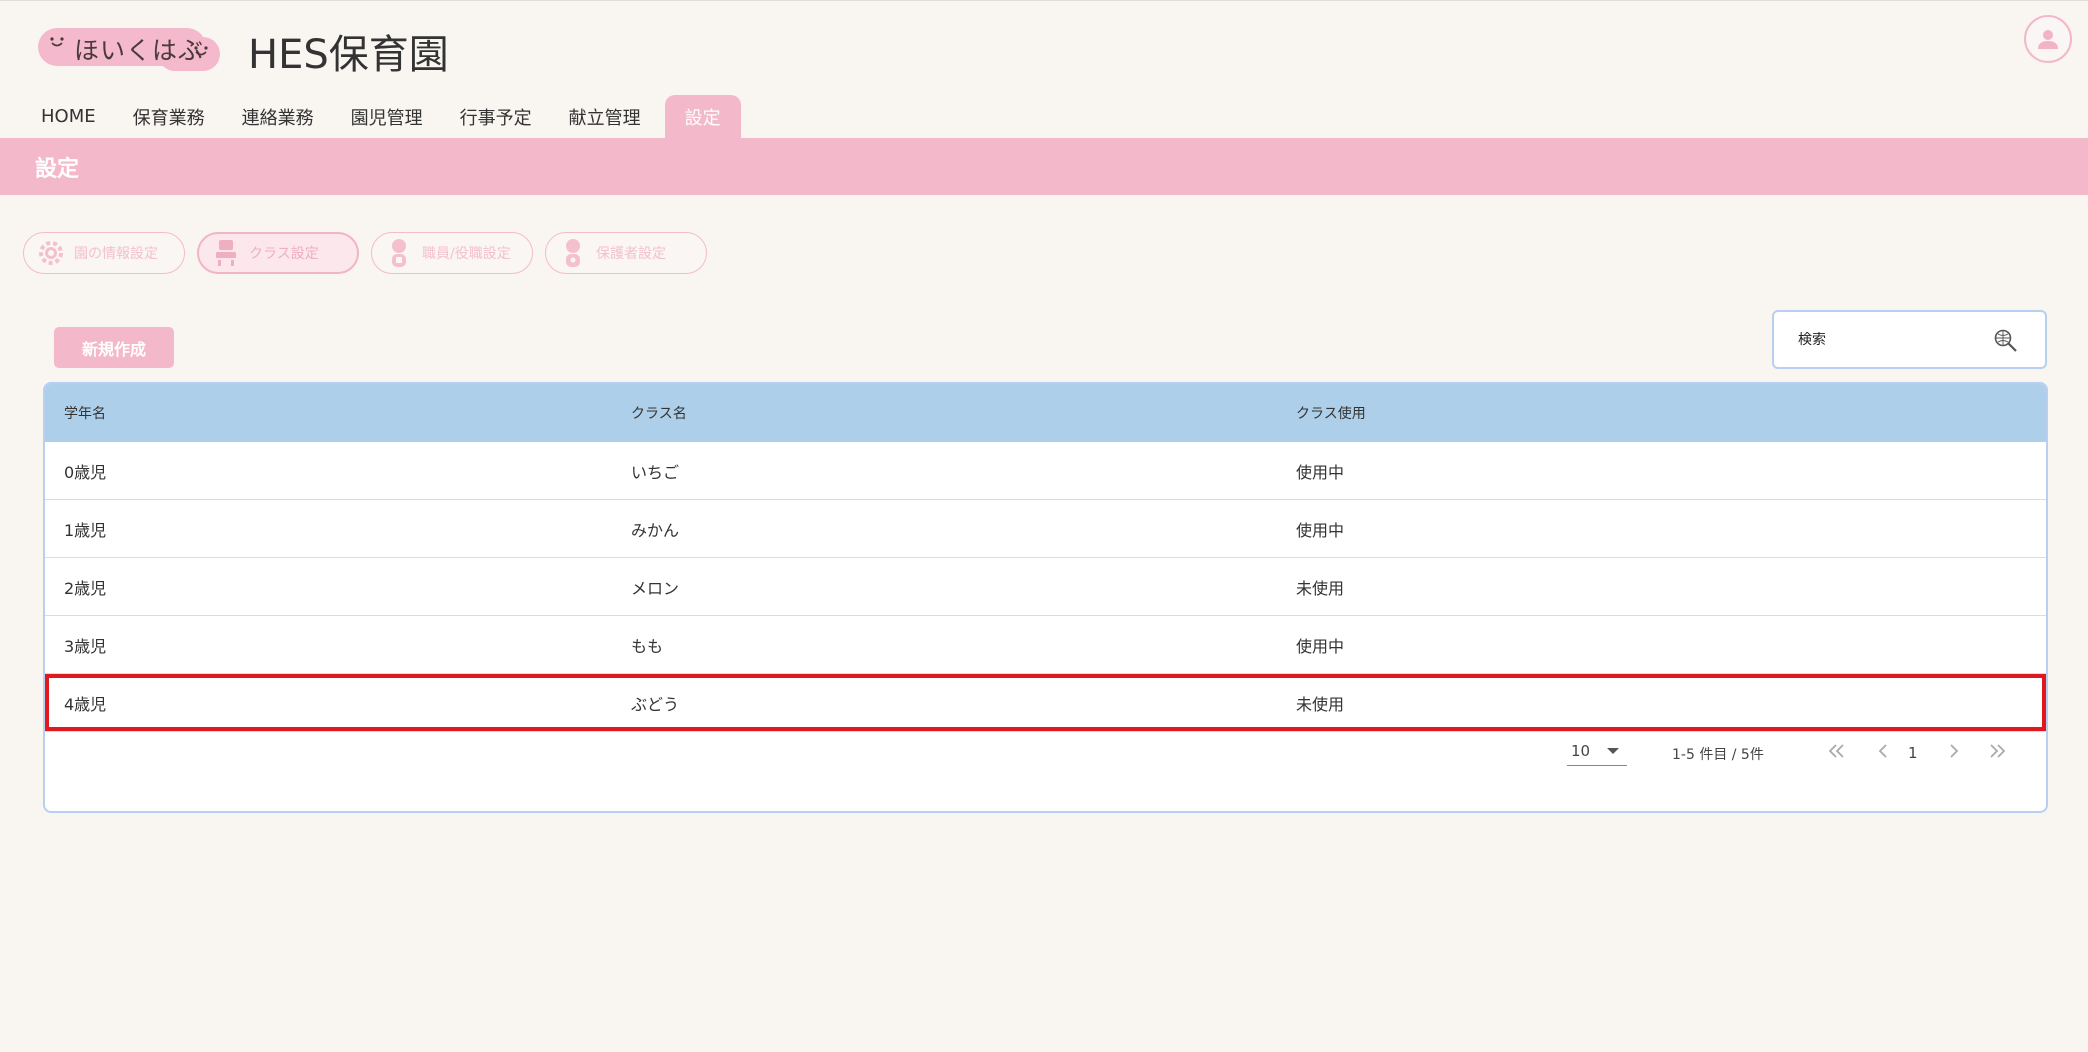  What do you see at coordinates (85, 472) in the screenshot?
I see `cell-grade: 0歳児` at bounding box center [85, 472].